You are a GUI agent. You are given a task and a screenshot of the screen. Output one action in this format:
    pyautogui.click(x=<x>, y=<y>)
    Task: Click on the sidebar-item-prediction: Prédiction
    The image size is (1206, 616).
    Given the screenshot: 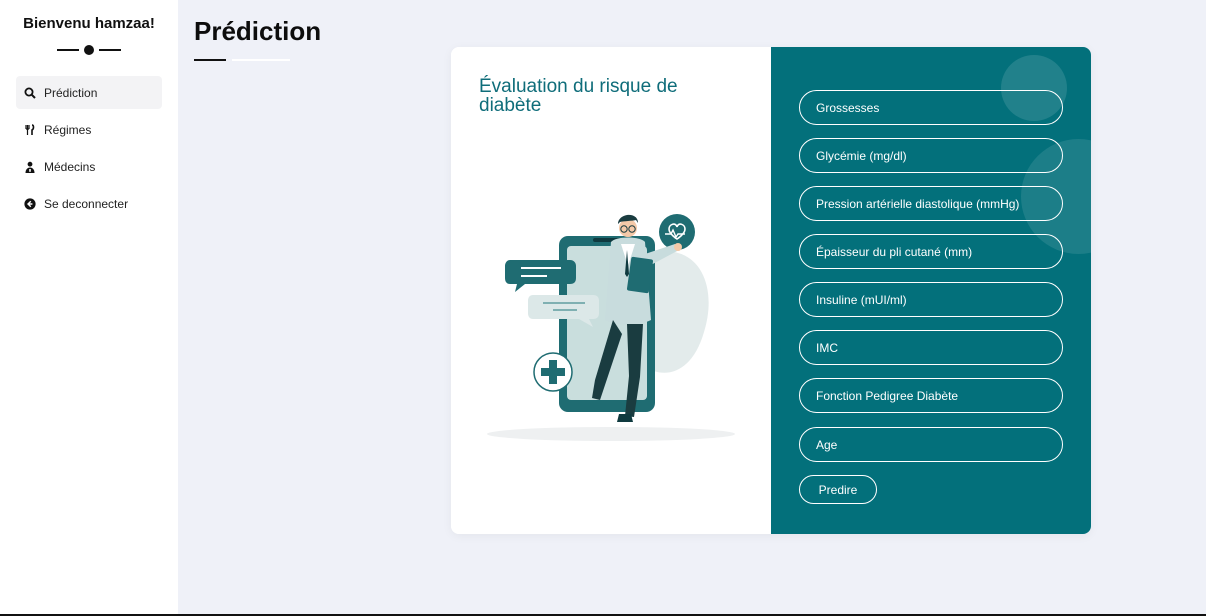 What is the action you would take?
    pyautogui.click(x=89, y=92)
    